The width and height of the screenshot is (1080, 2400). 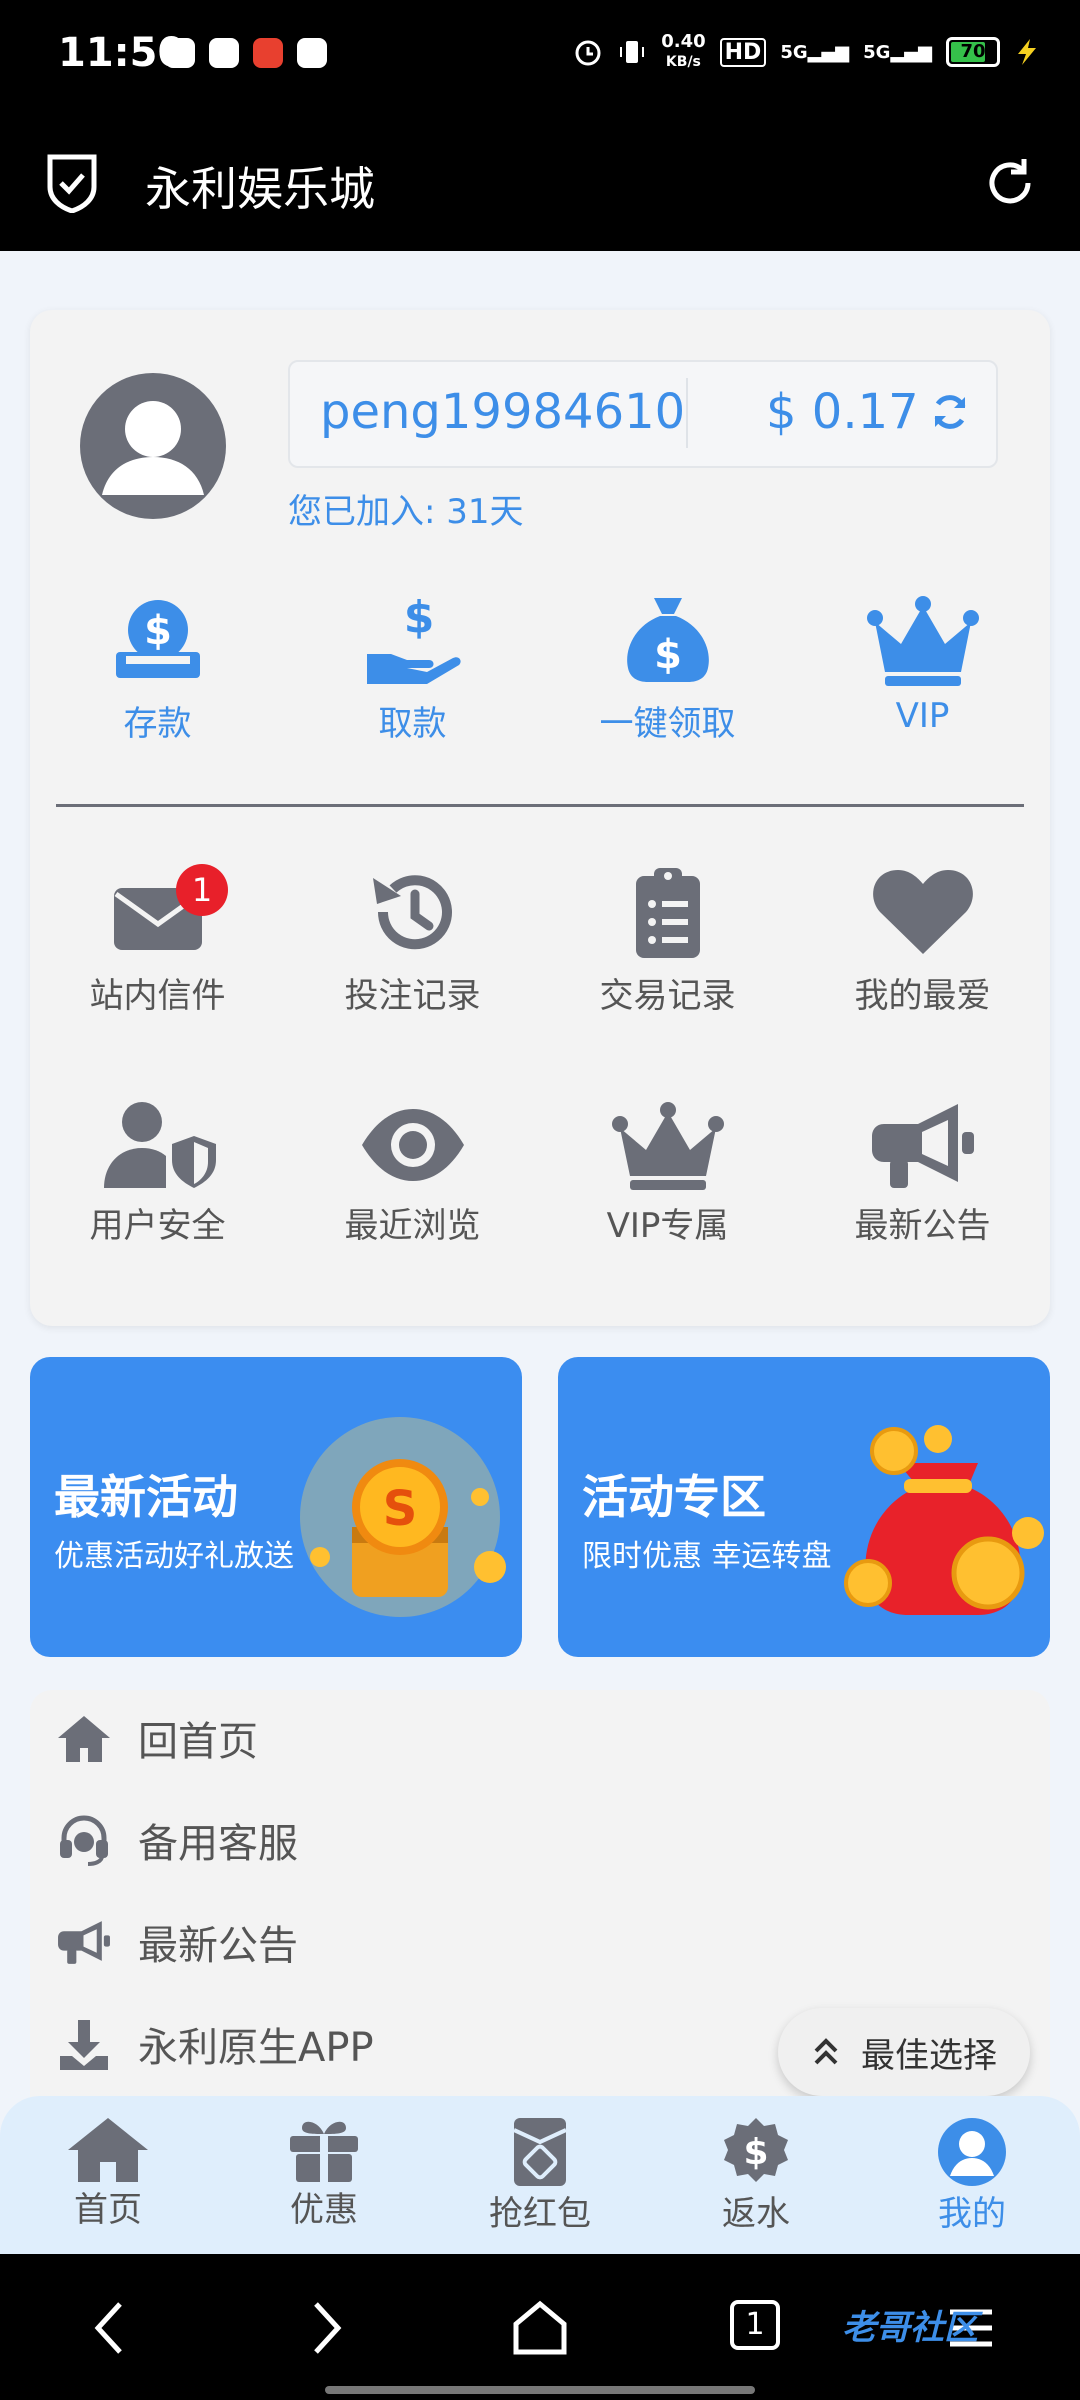 I want to click on clipboard-list-icon, so click(x=667, y=913).